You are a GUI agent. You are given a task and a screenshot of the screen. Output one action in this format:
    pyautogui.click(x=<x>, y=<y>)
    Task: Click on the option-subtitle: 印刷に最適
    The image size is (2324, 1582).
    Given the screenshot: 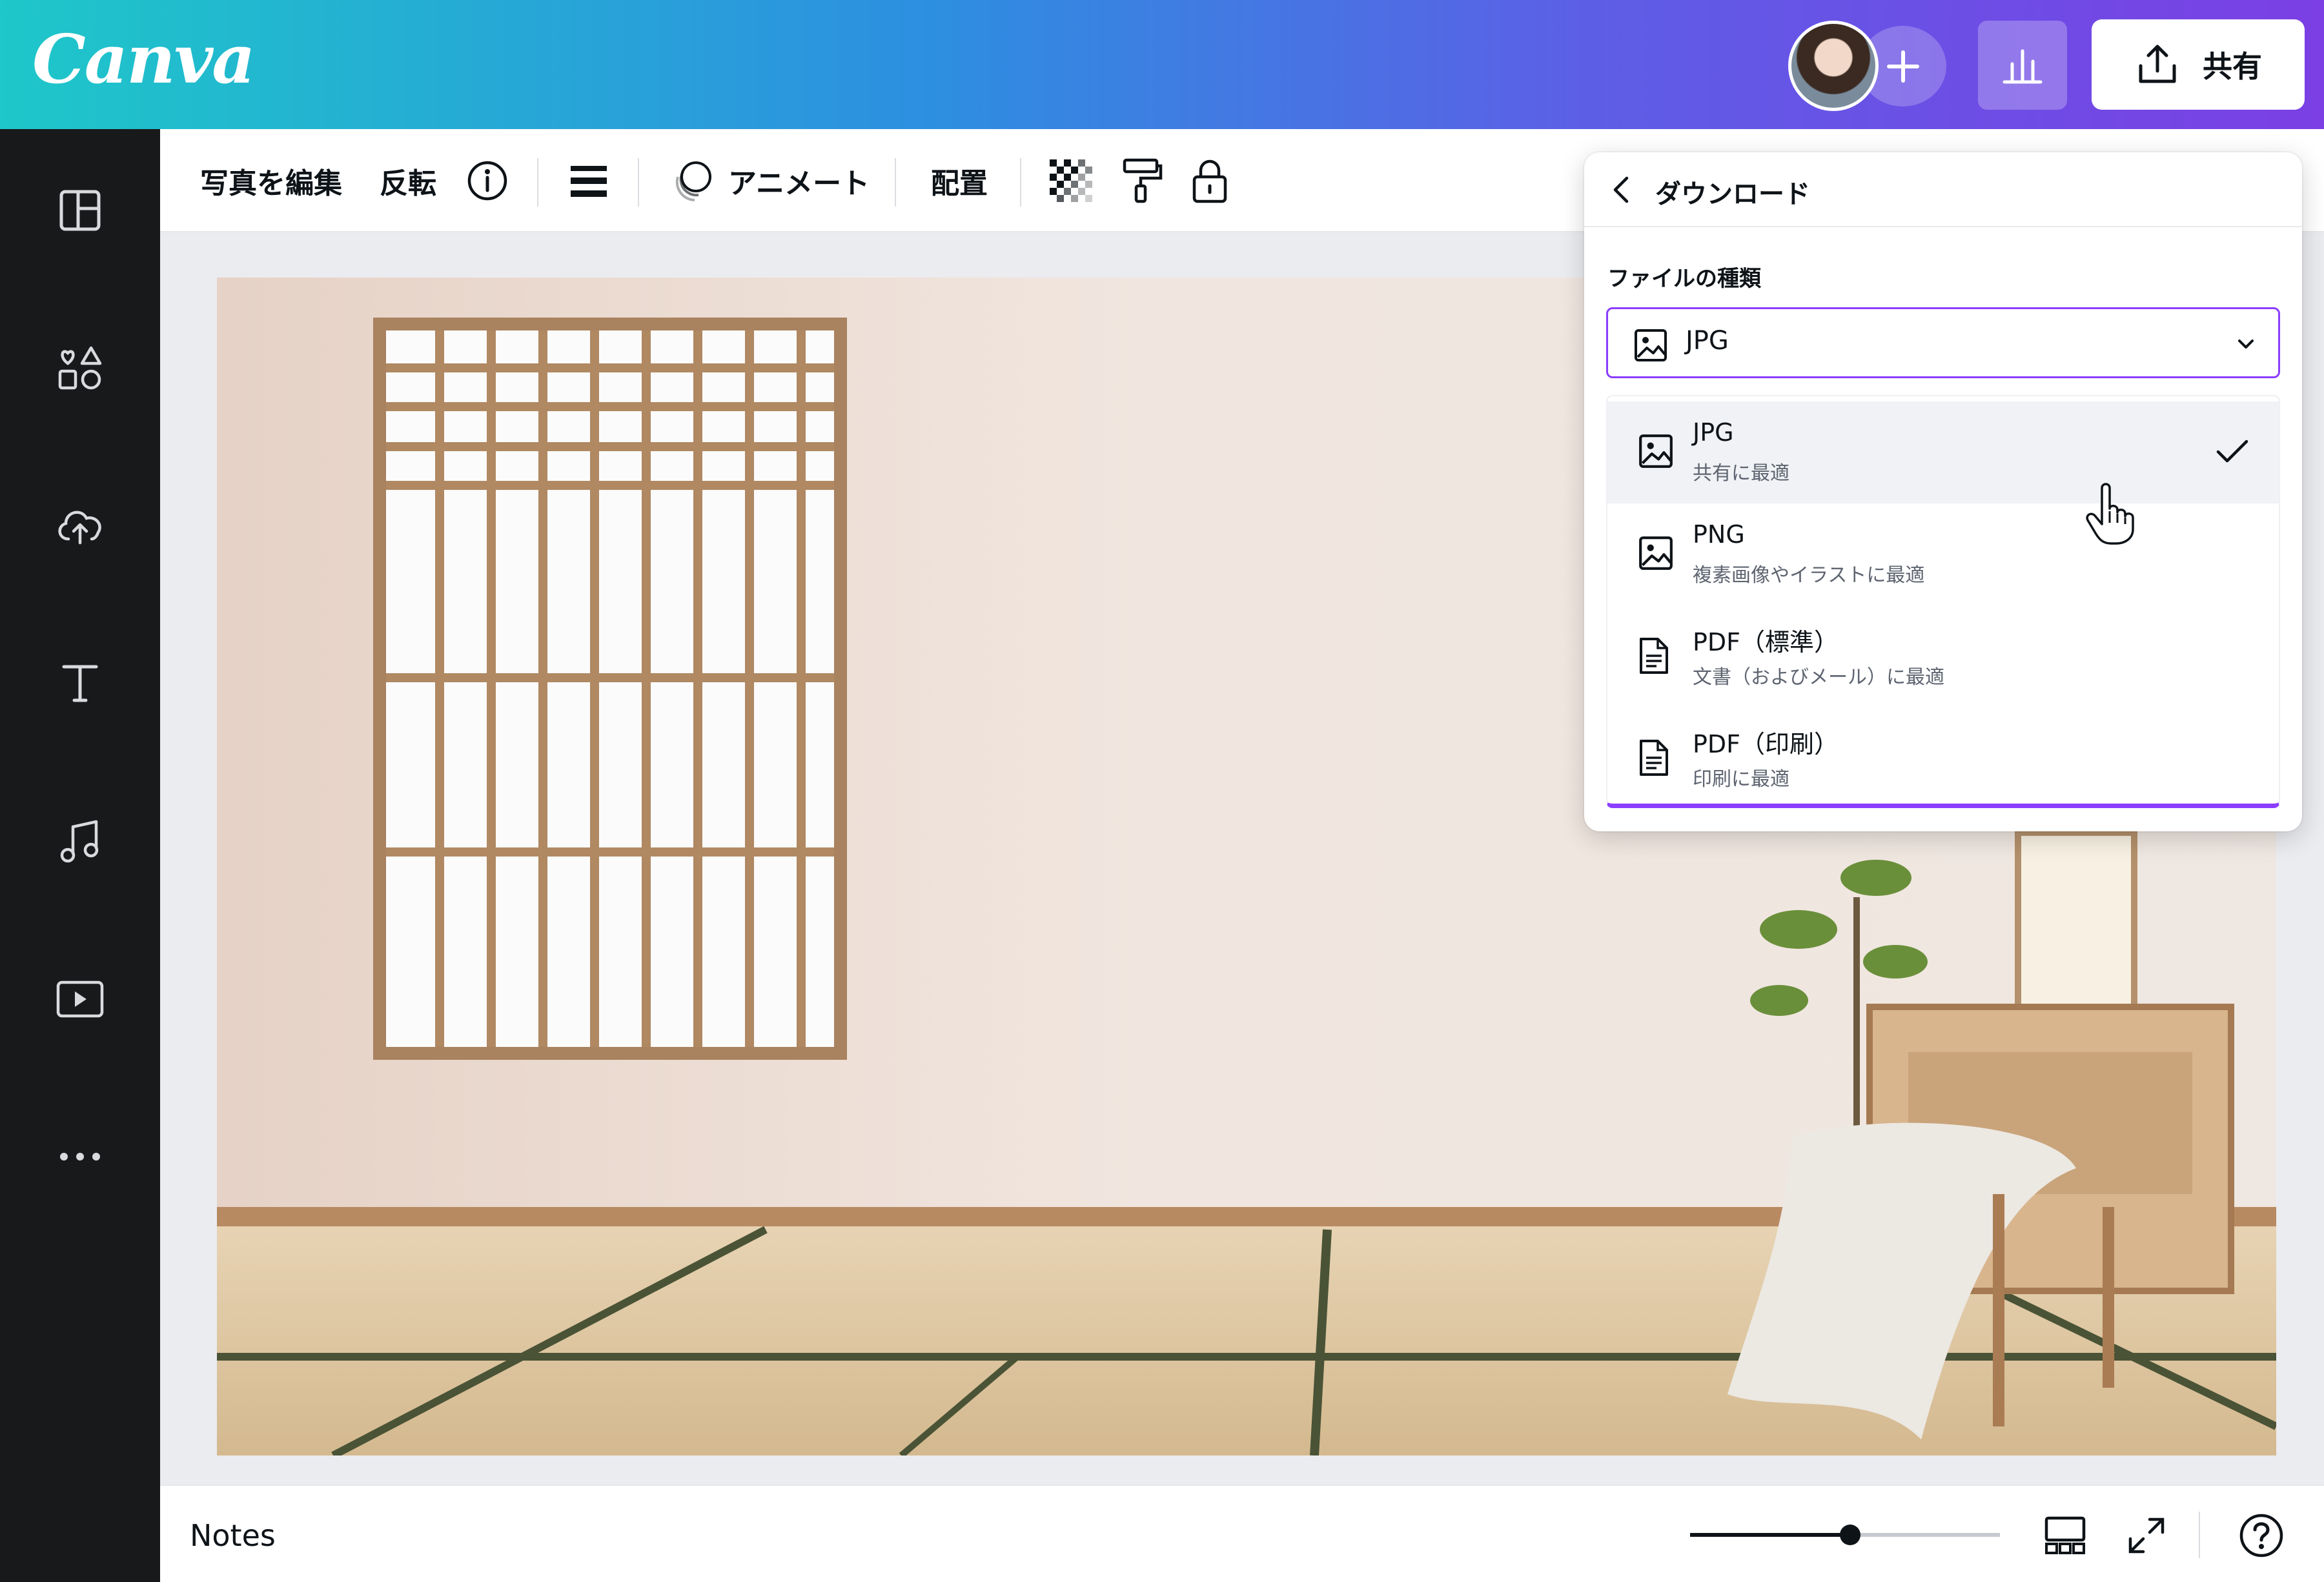 What is the action you would take?
    pyautogui.click(x=1741, y=779)
    